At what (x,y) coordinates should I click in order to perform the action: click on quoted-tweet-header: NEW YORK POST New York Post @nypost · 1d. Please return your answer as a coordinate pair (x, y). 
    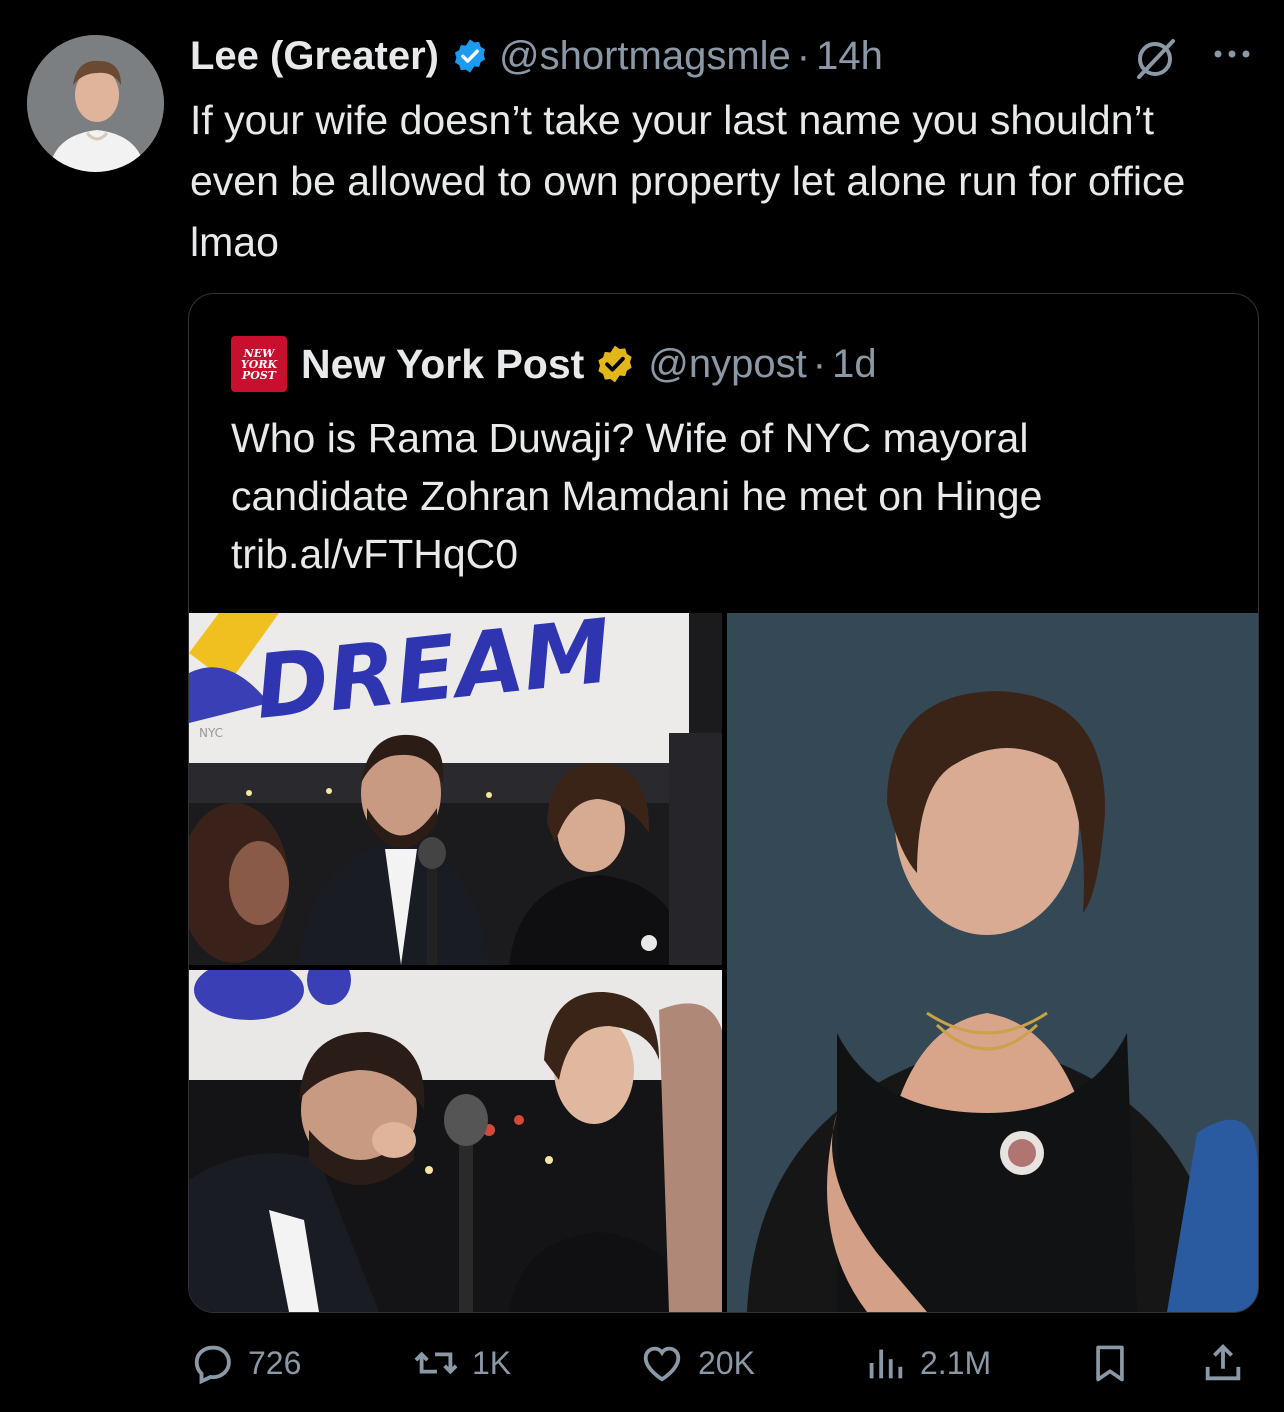
    Looking at the image, I should click on (554, 364).